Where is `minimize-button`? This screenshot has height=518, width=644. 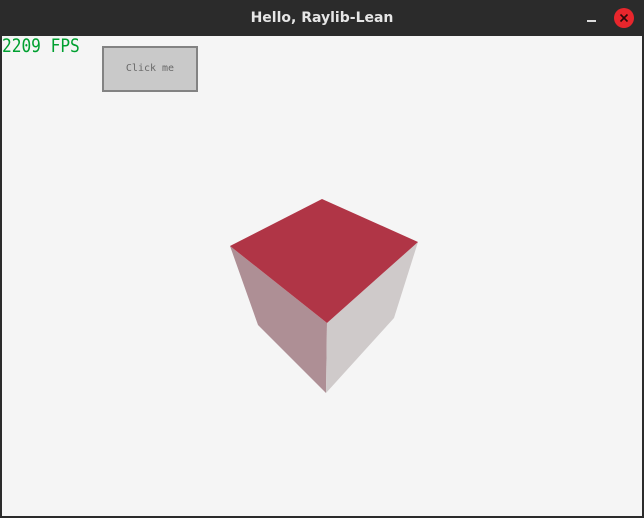 minimize-button is located at coordinates (592, 18).